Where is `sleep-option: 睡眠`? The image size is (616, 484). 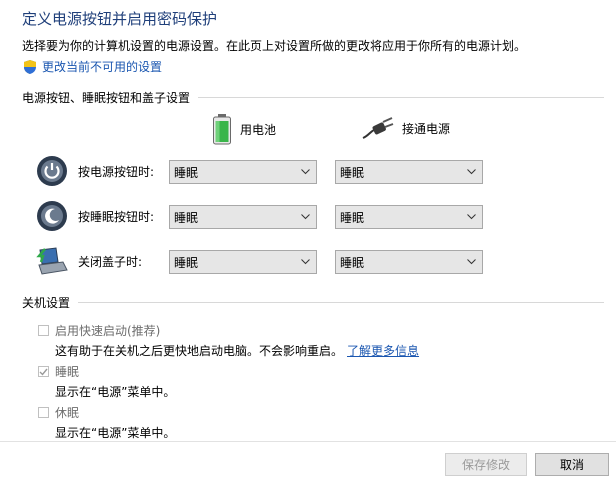
sleep-option: 睡眠 is located at coordinates (58, 371).